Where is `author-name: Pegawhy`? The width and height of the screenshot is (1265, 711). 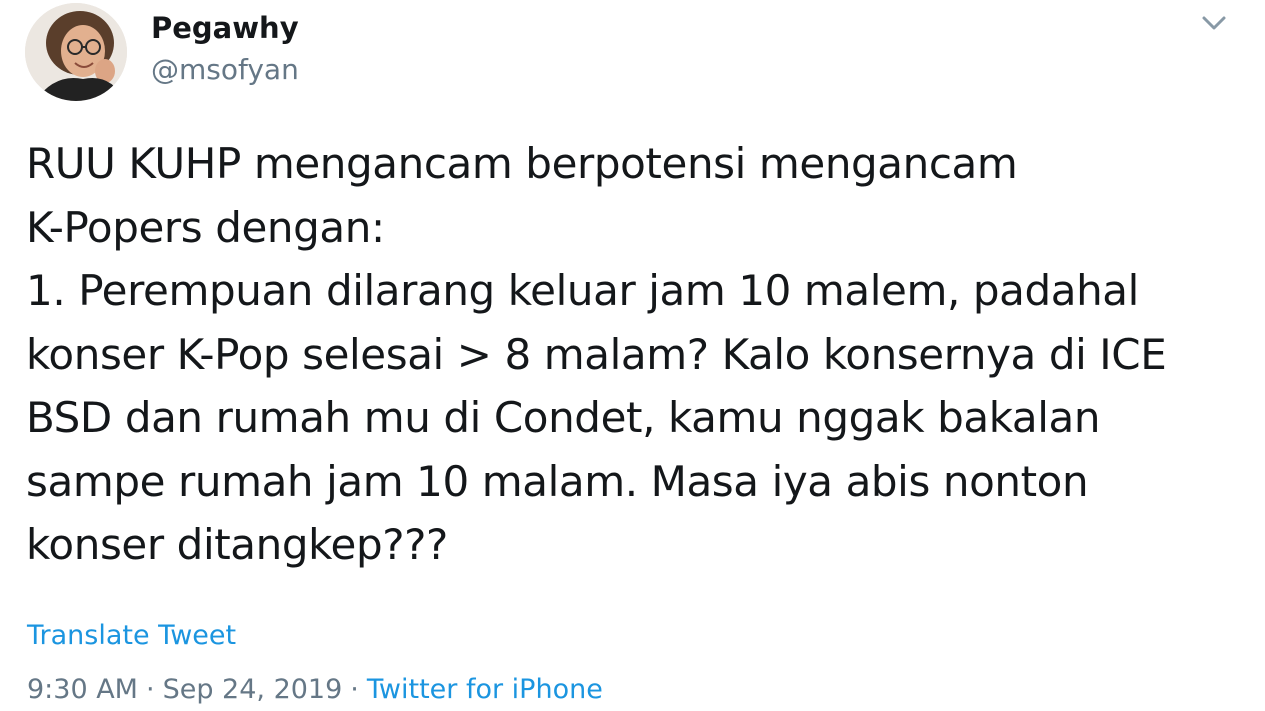
author-name: Pegawhy is located at coordinates (225, 28).